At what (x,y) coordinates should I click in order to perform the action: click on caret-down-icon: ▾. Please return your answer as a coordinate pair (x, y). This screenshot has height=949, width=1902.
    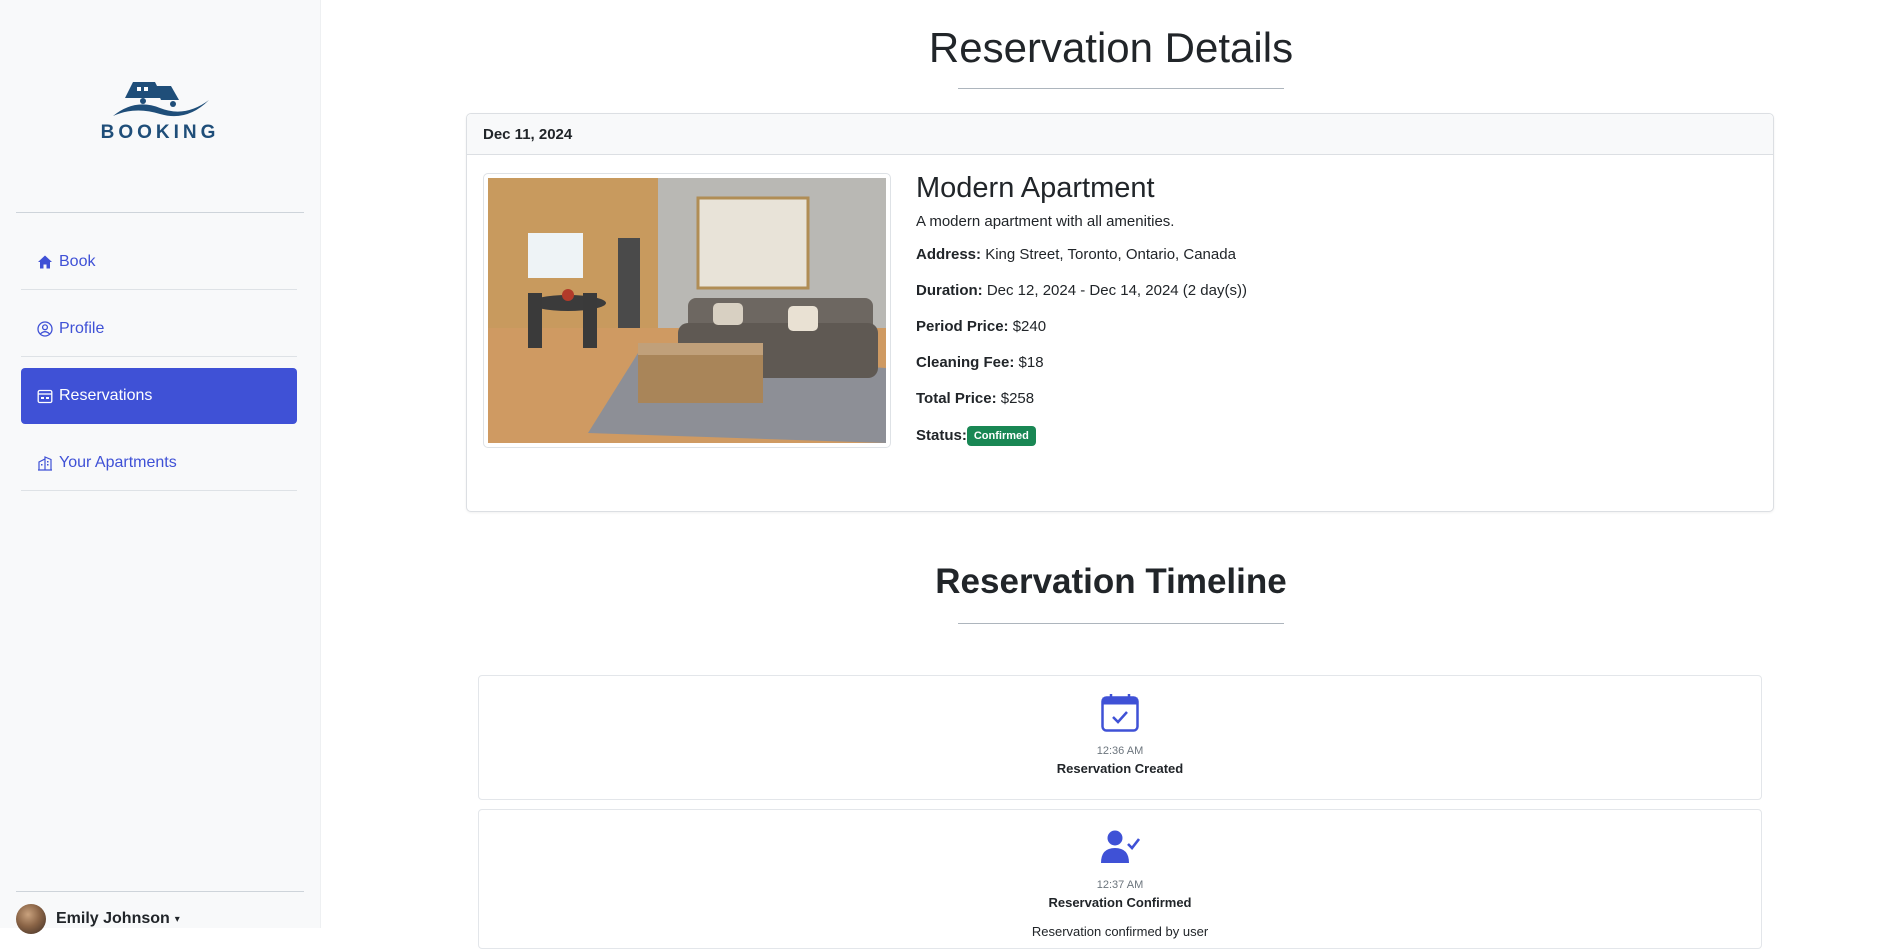
    Looking at the image, I should click on (177, 919).